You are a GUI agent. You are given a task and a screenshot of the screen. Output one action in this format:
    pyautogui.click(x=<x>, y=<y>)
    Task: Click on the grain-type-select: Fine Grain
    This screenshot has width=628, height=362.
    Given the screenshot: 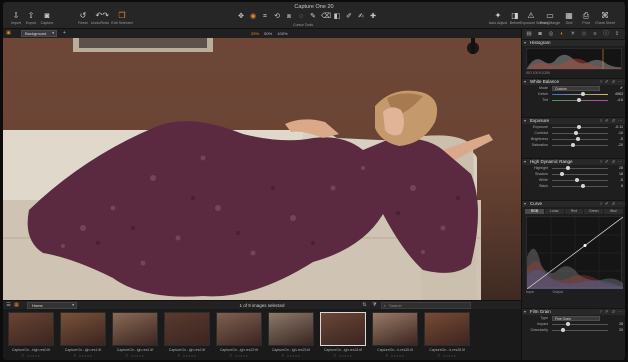 What is the action you would take?
    pyautogui.click(x=576, y=318)
    